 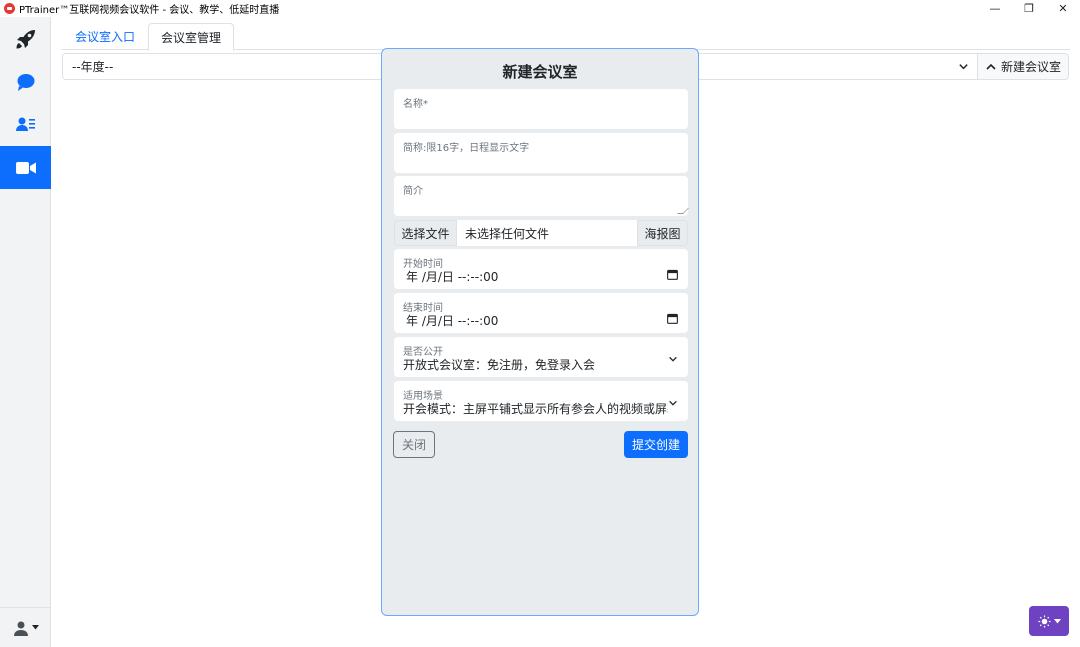 I want to click on public-select: 是否公开 开放式会议室：免注册，免登录入会, so click(x=541, y=357).